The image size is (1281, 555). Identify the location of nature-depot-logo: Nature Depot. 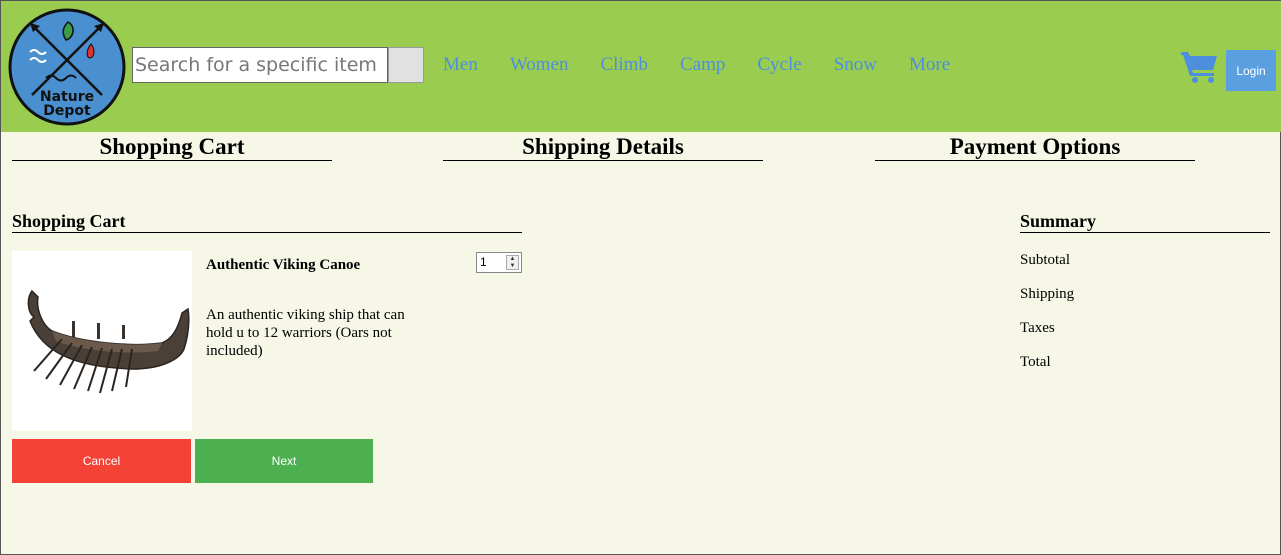
(67, 67).